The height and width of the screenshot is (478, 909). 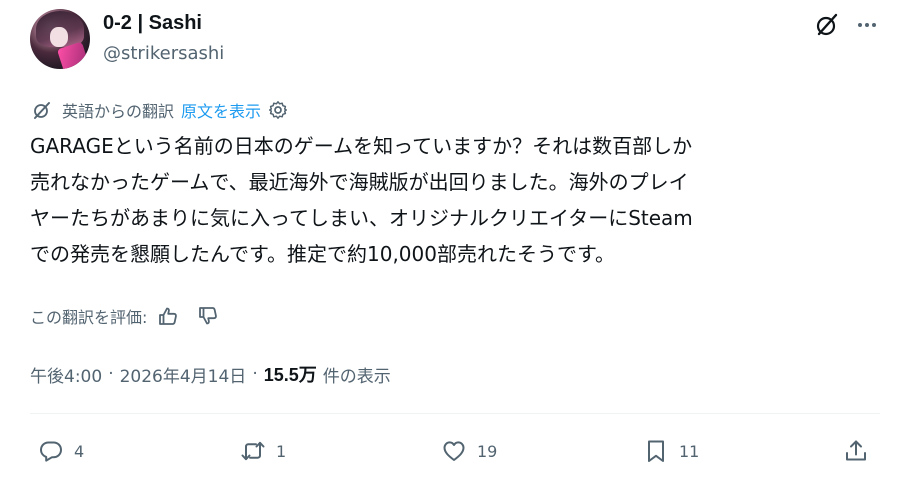 I want to click on avatar-face, so click(x=59, y=37).